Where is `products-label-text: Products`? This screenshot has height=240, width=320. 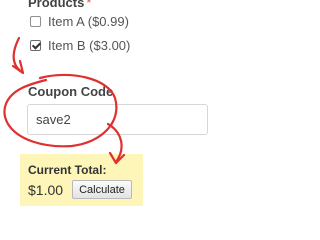 products-label-text: Products is located at coordinates (56, 5).